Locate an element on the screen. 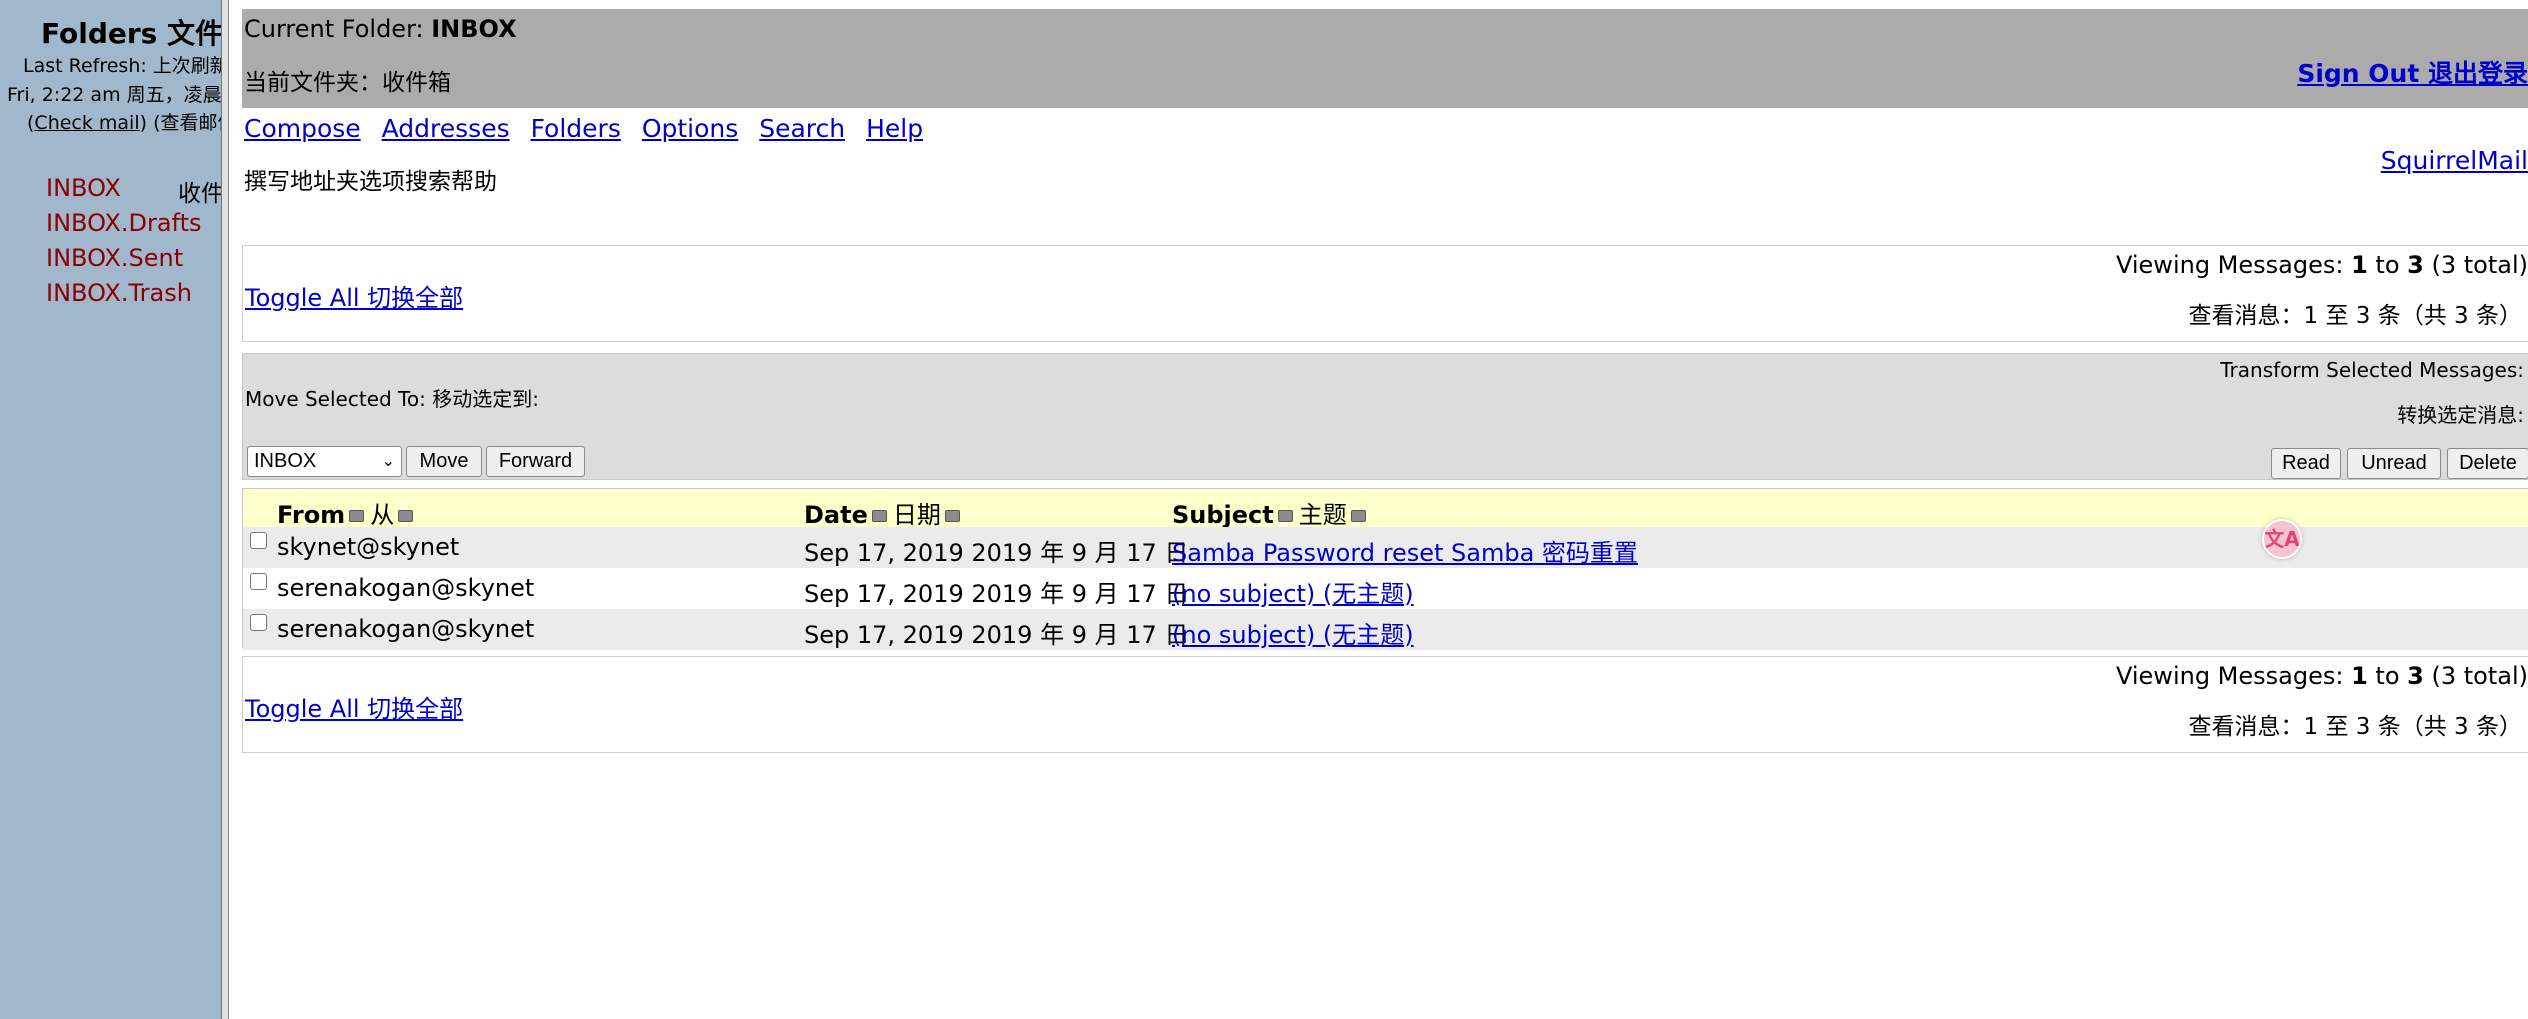 The height and width of the screenshot is (1019, 2528). nav-folders: Folders is located at coordinates (576, 128).